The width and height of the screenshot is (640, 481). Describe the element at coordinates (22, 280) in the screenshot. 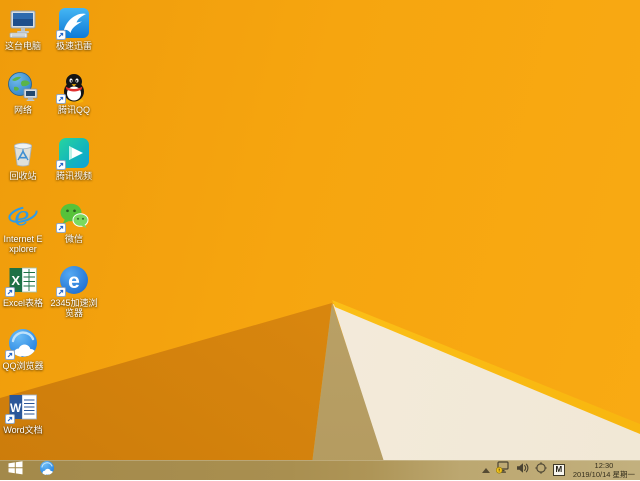

I see `excel-icon: X` at that location.